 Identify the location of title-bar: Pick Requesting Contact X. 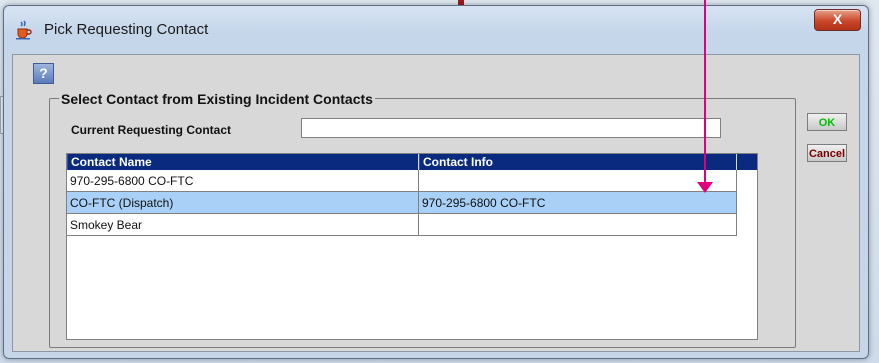
(436, 28).